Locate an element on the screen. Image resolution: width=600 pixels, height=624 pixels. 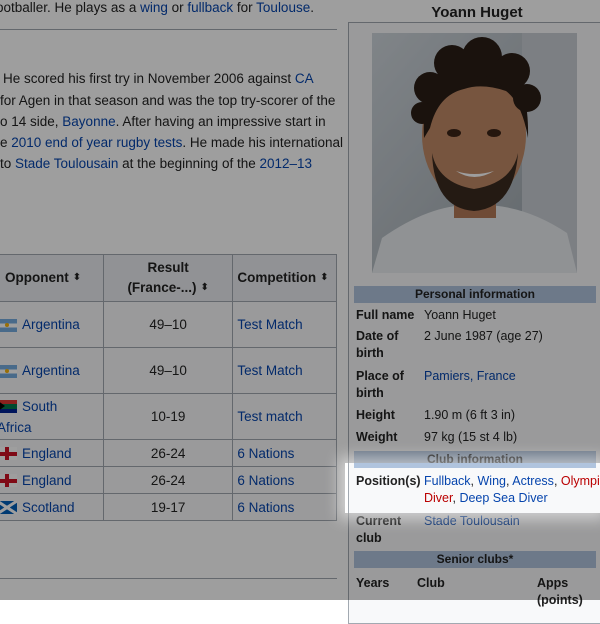
portrait-image is located at coordinates (474, 153).